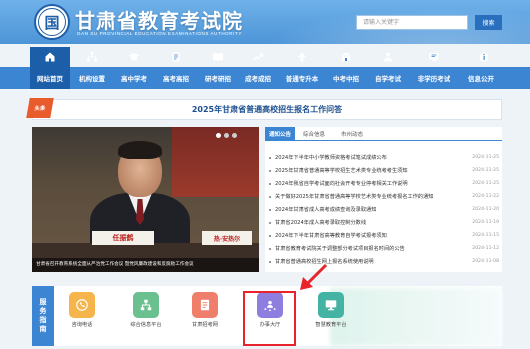 The height and width of the screenshot is (349, 530). Describe the element at coordinates (227, 238) in the screenshot. I see `photo-nameplate-secondary: 热·安热尔` at that location.